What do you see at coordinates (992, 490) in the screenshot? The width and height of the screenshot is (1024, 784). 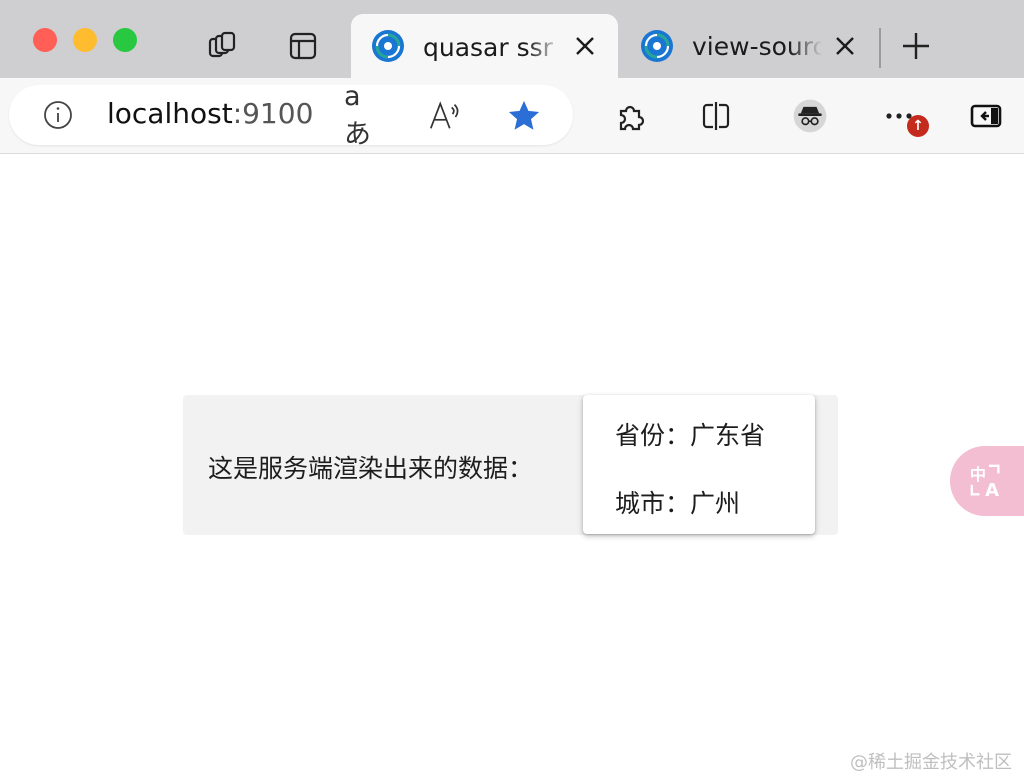 I see `svg-text: A` at bounding box center [992, 490].